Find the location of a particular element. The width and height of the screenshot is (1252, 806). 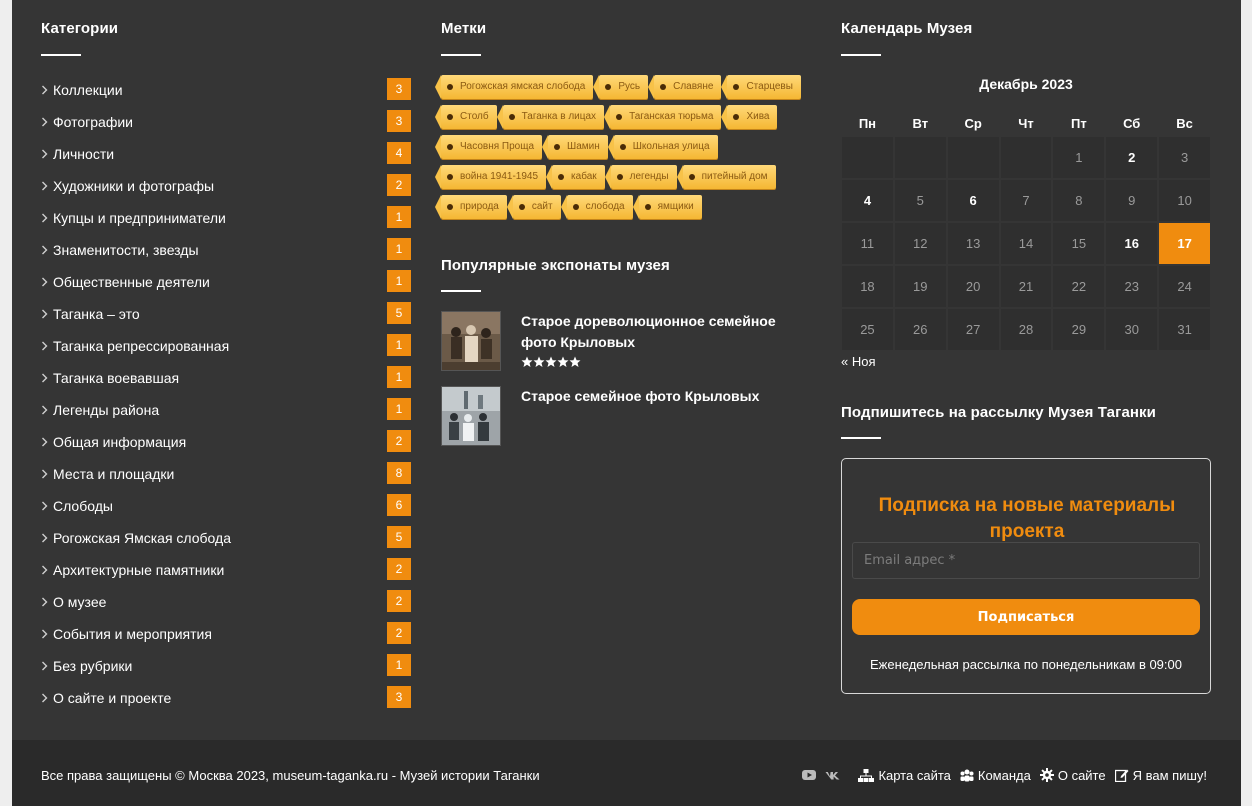

subscribe-heading: Подписка на новые материалы проекта is located at coordinates (1027, 518).